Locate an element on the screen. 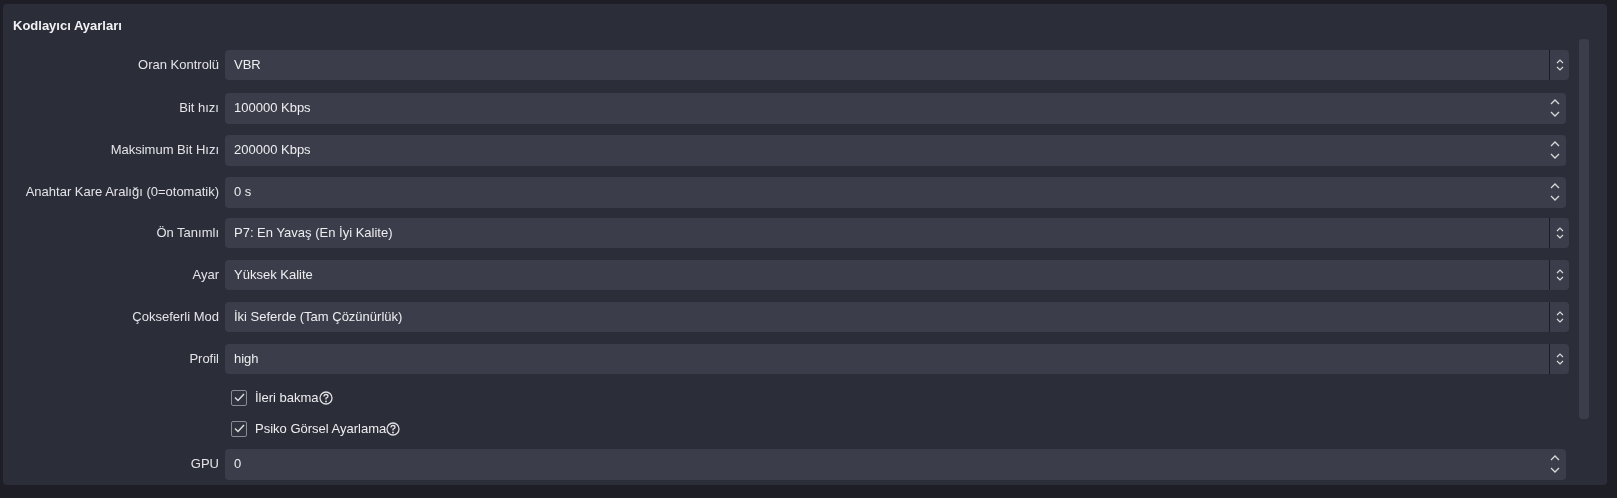  number-field: 200000 Kbps is located at coordinates (895, 150).